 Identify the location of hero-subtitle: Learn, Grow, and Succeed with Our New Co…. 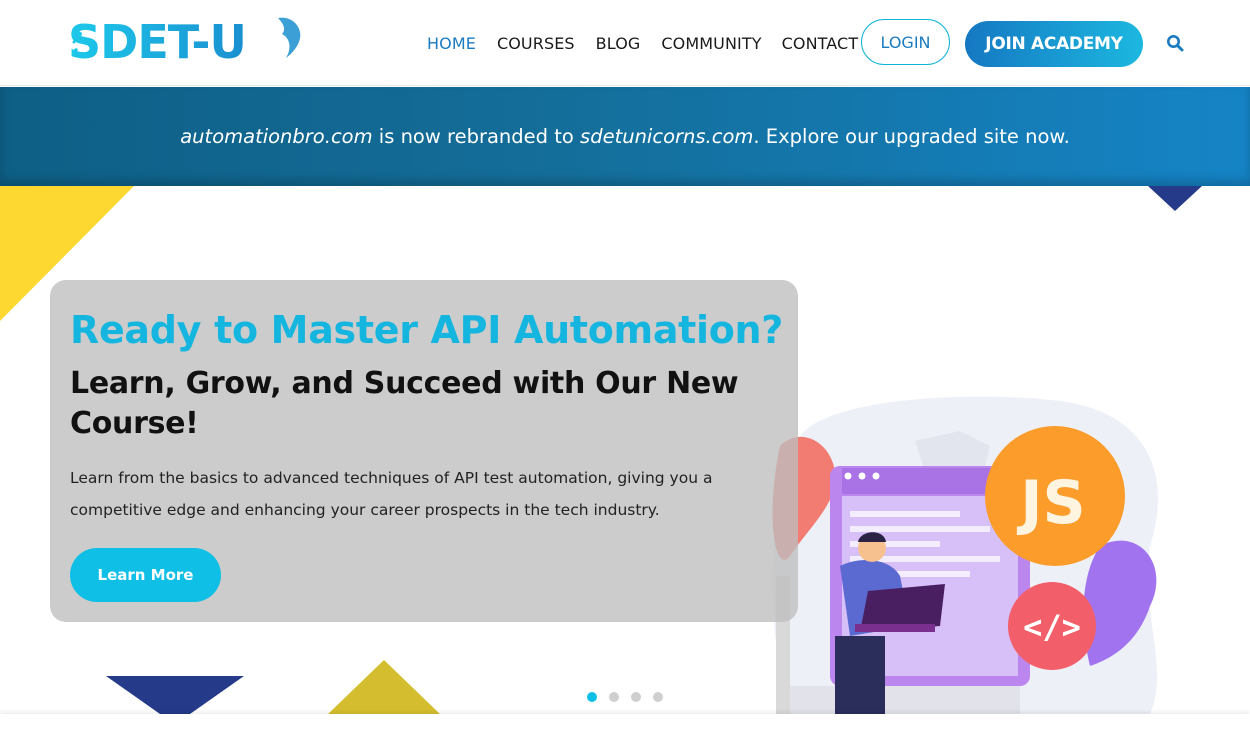
(404, 403).